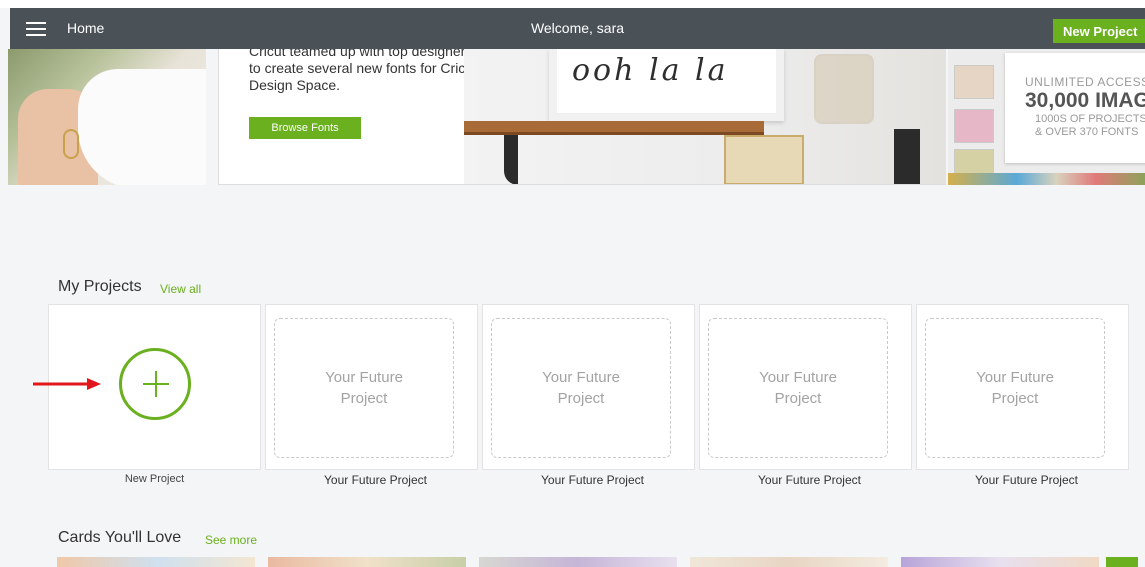  I want to click on sign-frame: ooh la la, so click(666, 85).